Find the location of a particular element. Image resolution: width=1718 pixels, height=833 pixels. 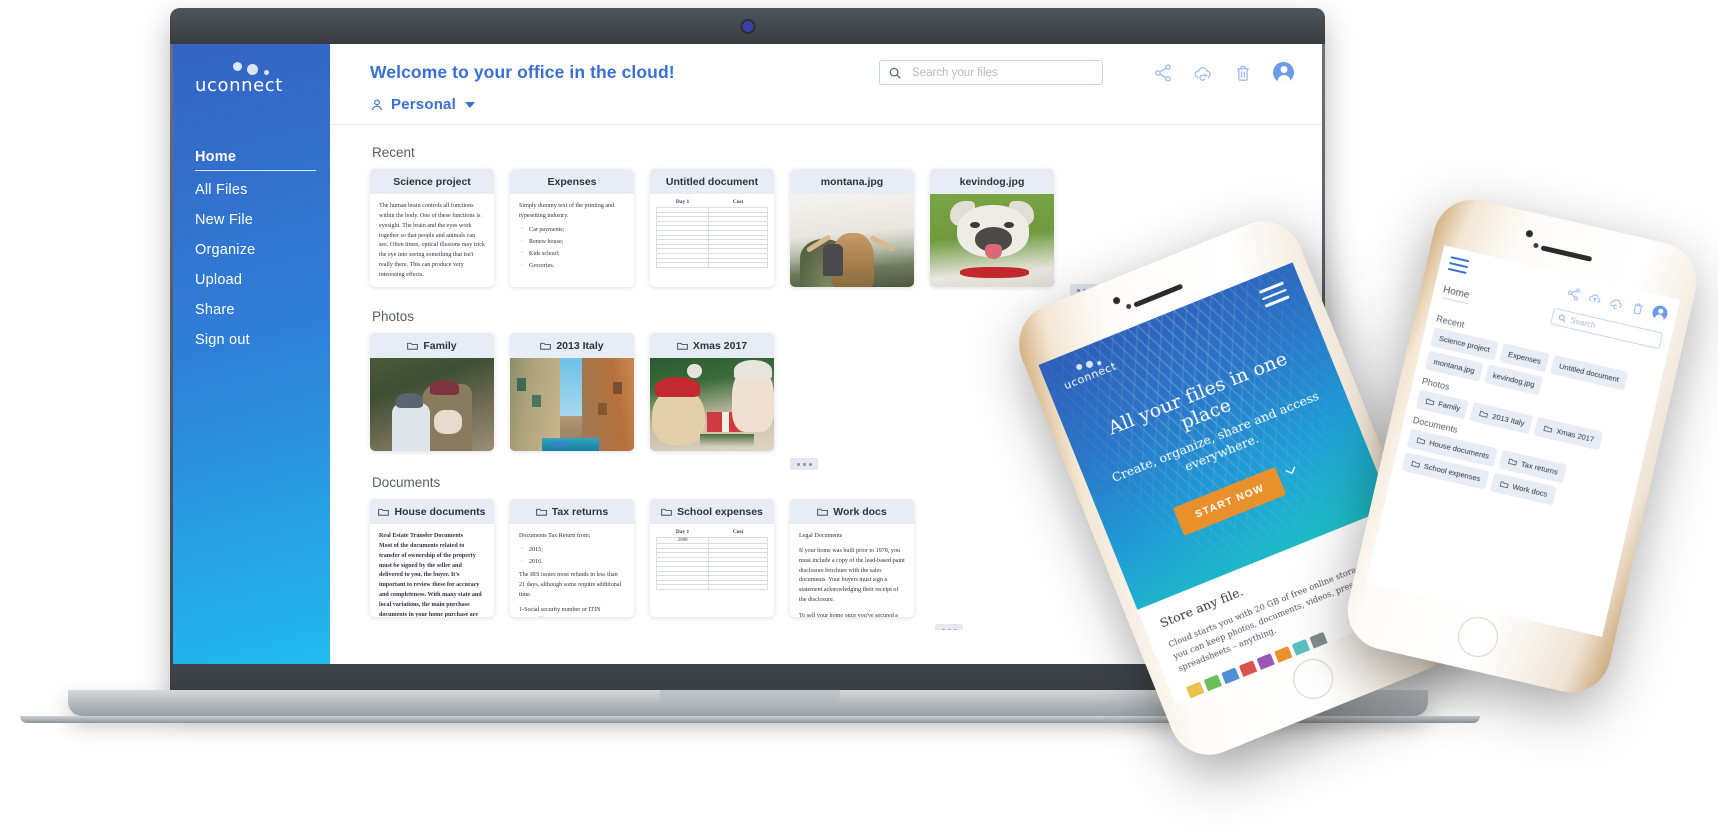

file-icon-orange is located at coordinates (1285, 657).